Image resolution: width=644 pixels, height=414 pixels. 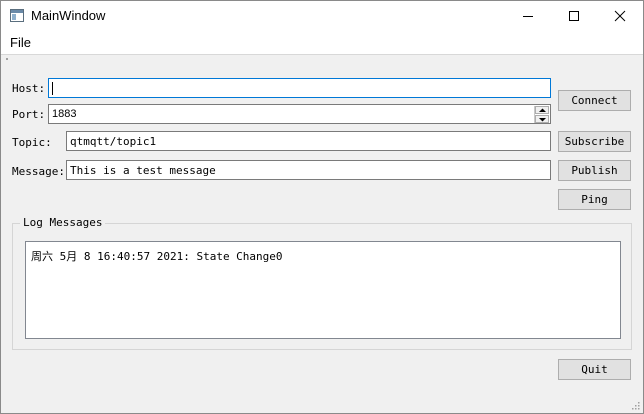 I want to click on text-caret, so click(x=52, y=88).